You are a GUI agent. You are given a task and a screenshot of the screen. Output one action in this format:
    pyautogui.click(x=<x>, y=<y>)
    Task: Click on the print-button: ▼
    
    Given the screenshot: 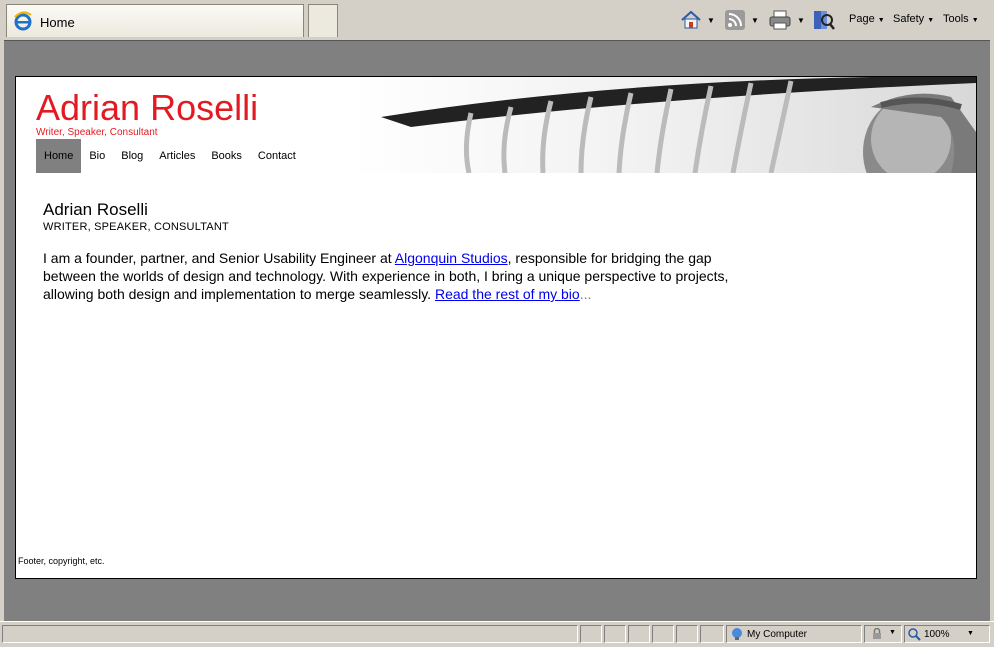 What is the action you would take?
    pyautogui.click(x=786, y=20)
    